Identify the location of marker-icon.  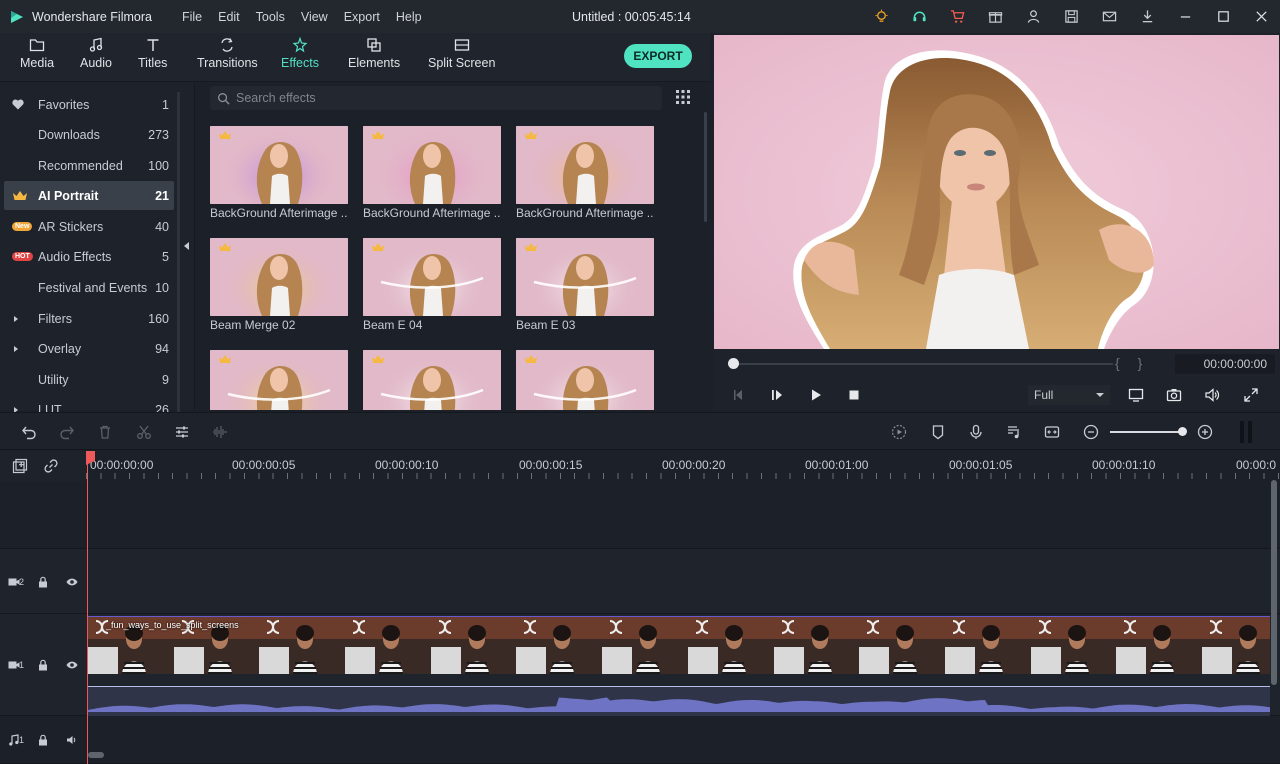
(938, 432).